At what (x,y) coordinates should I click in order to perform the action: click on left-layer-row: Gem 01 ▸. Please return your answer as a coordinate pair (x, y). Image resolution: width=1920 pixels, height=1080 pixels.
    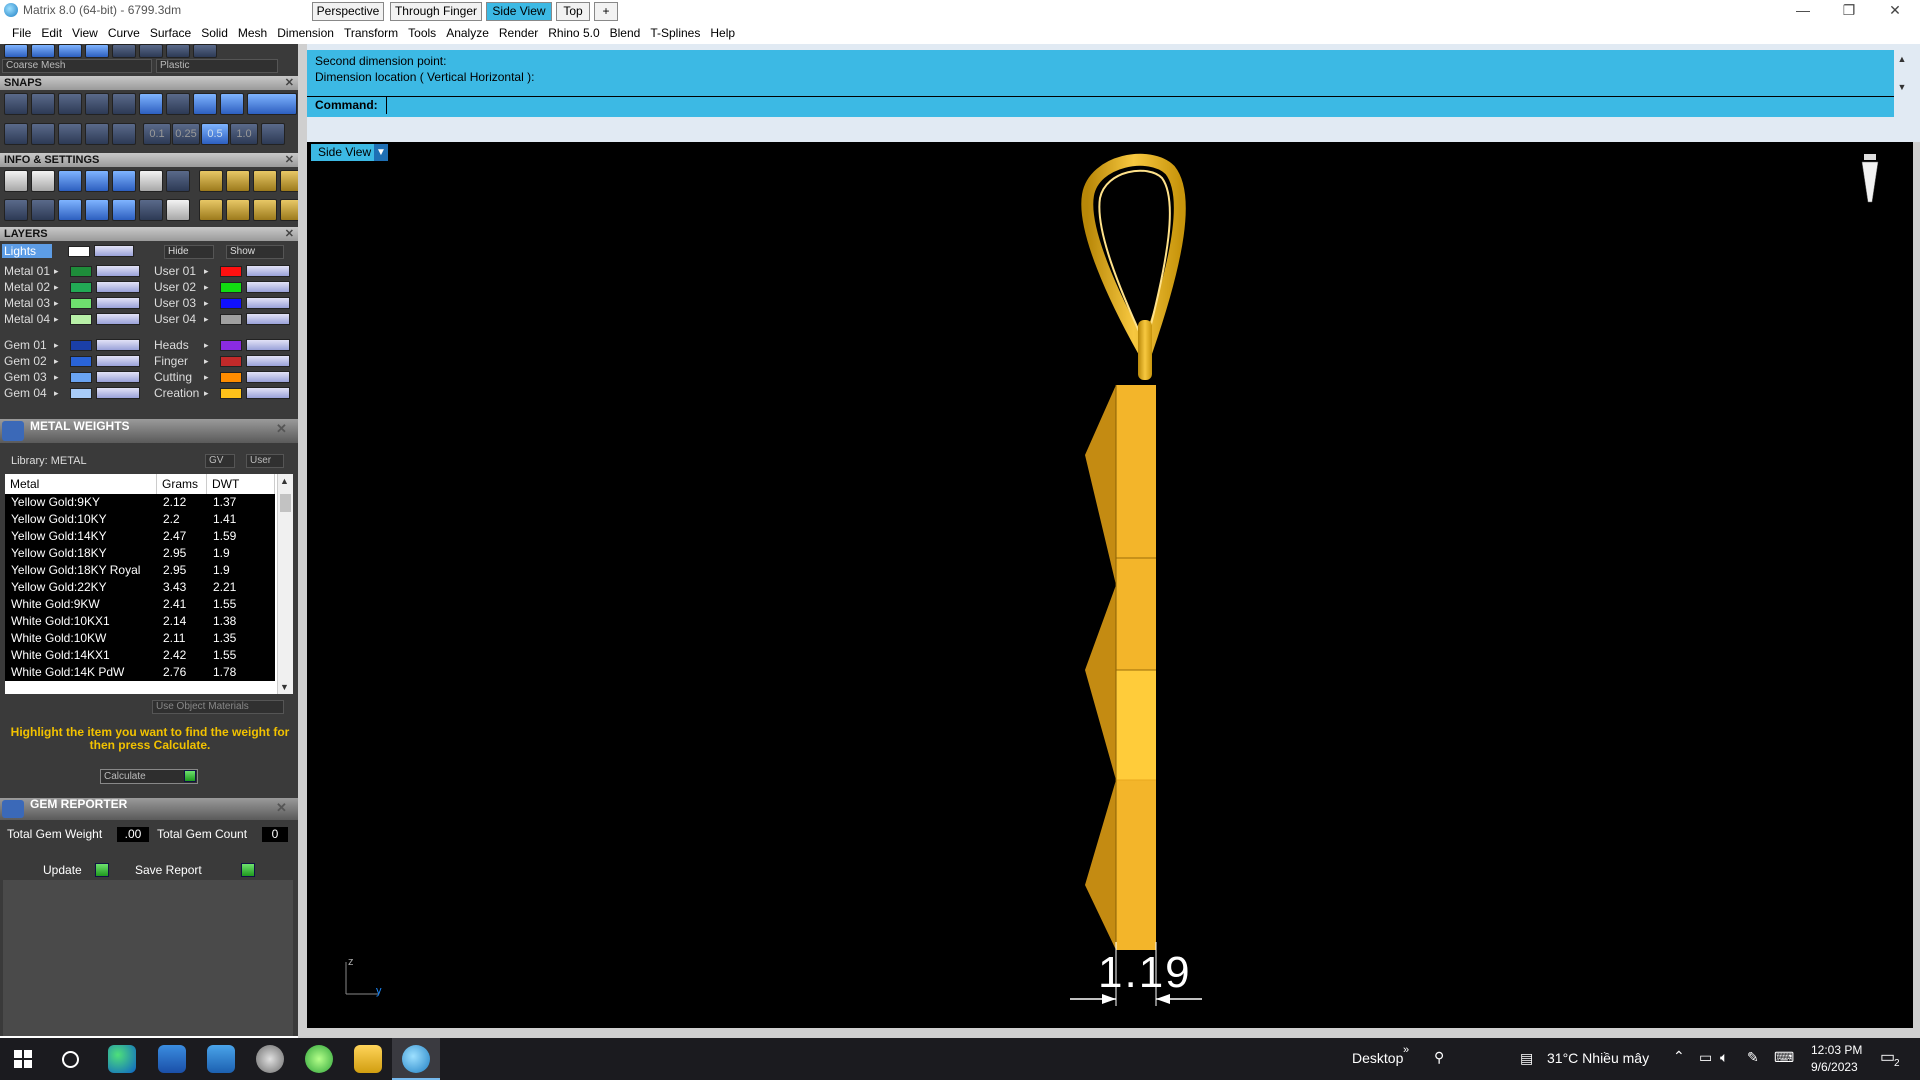
    Looking at the image, I should click on (75, 345).